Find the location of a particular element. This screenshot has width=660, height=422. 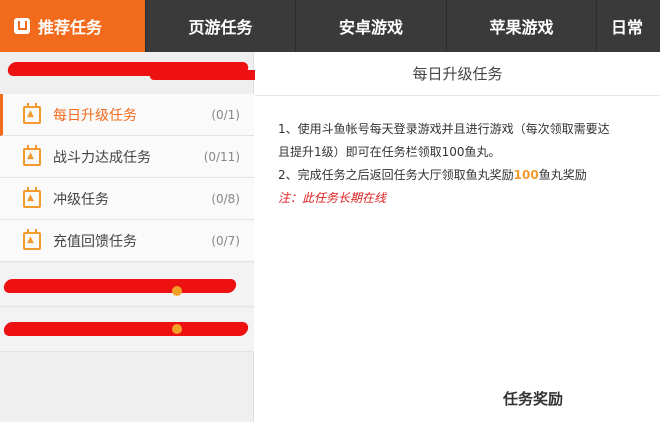

desc-line: 且提升1级）即可在任务栏领取100鱼丸。 is located at coordinates (389, 152).